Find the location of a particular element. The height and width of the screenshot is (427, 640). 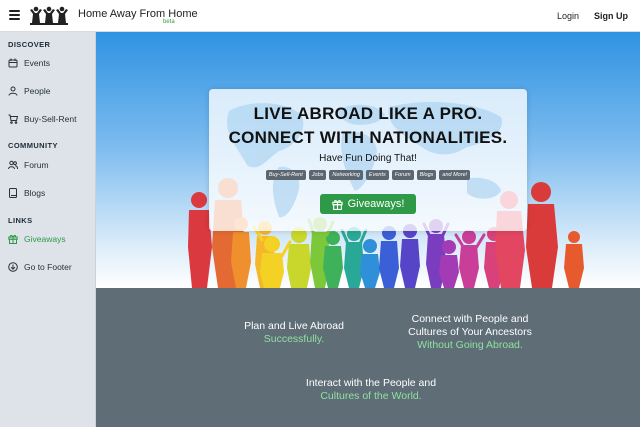

feature-connect-highlight: Without Going Abroad. is located at coordinates (470, 345).